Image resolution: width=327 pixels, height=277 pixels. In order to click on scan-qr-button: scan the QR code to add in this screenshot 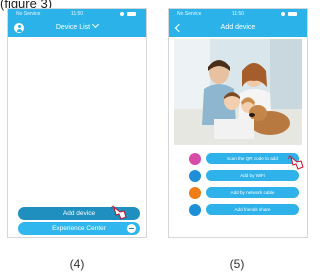, I will do `click(252, 158)`.